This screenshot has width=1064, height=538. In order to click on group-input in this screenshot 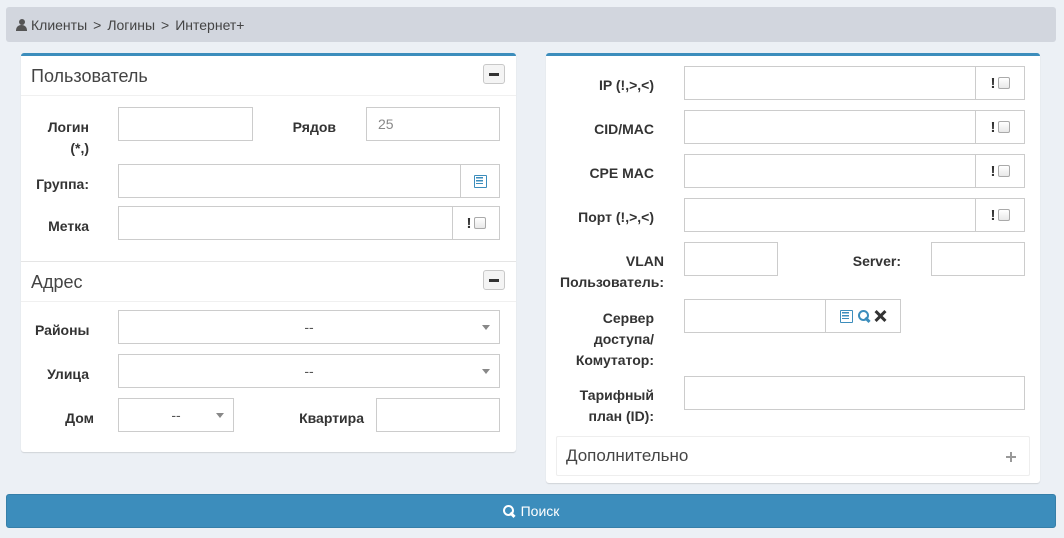, I will do `click(289, 181)`.